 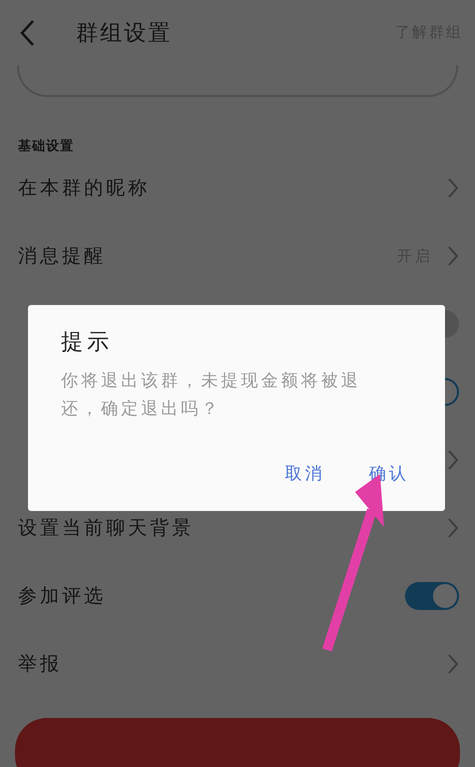 What do you see at coordinates (62, 596) in the screenshot?
I see `setting-label: 参加评选` at bounding box center [62, 596].